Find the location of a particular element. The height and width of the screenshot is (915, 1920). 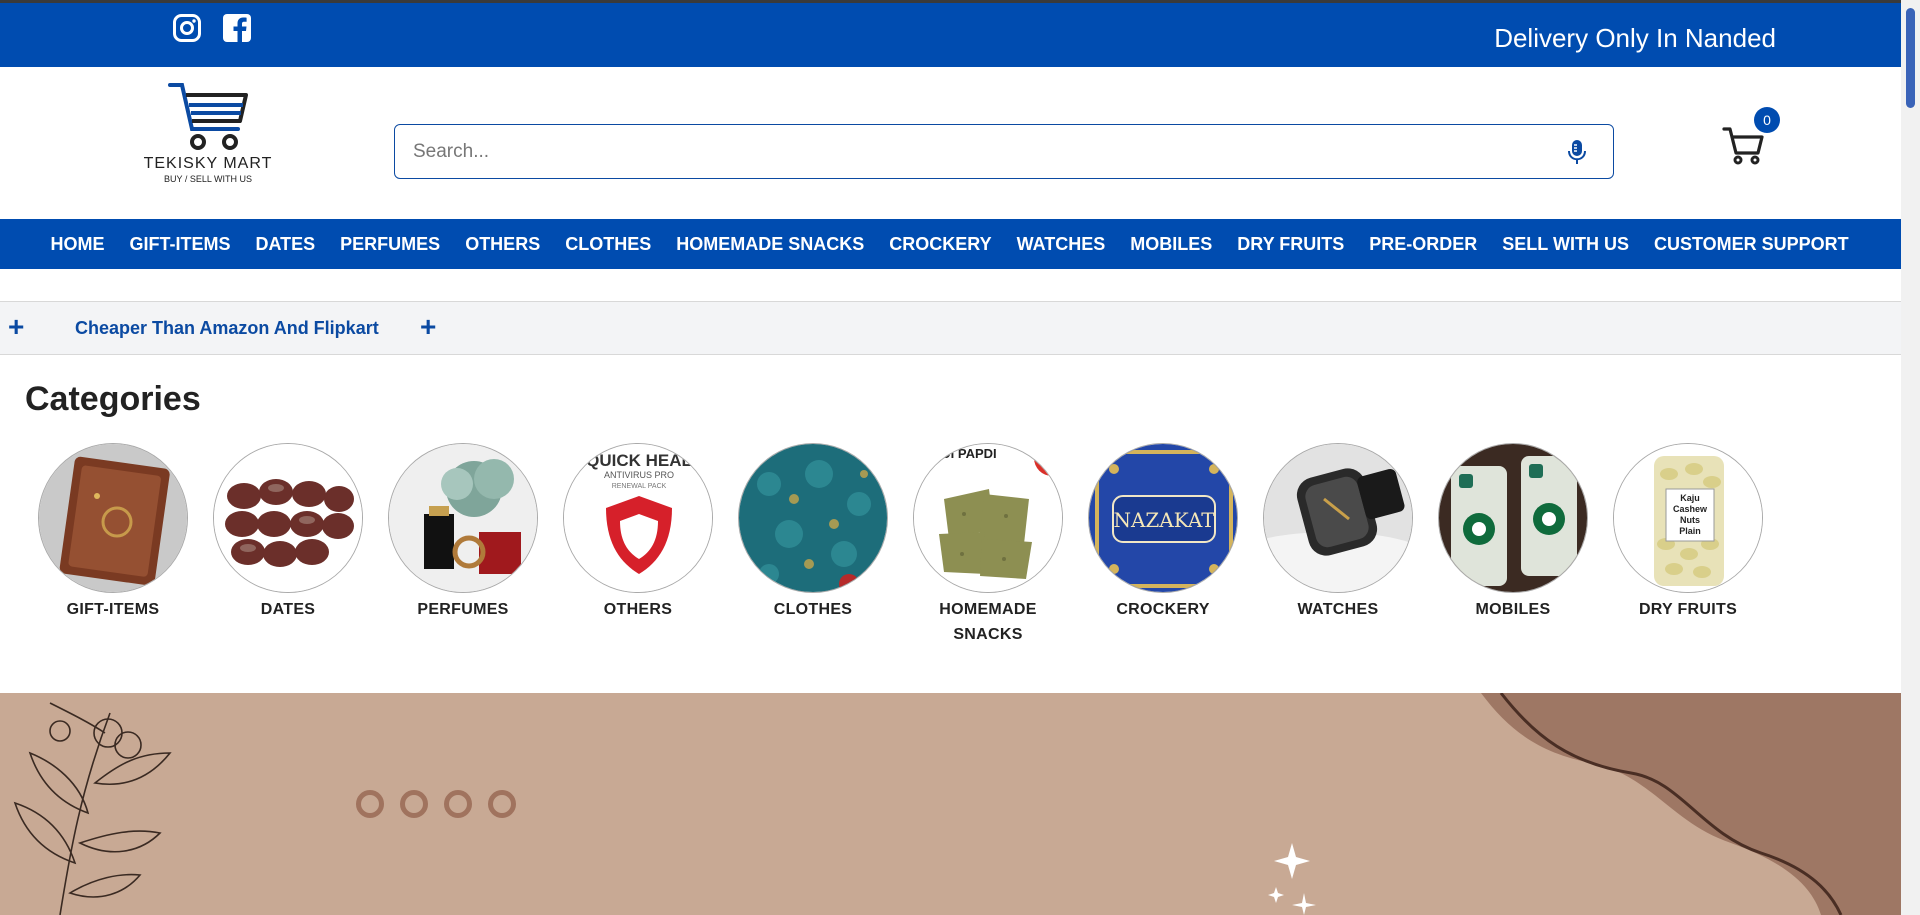

nav-item-home: HOME is located at coordinates (78, 244).